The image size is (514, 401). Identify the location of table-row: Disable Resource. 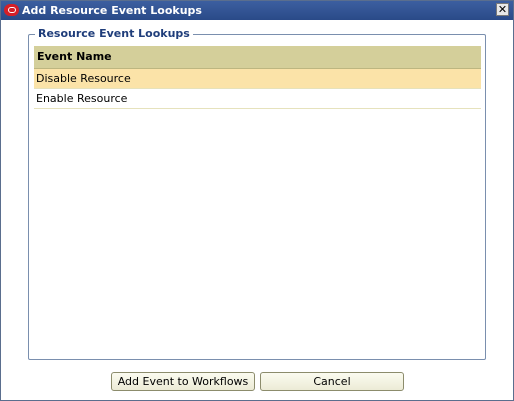
(257, 79).